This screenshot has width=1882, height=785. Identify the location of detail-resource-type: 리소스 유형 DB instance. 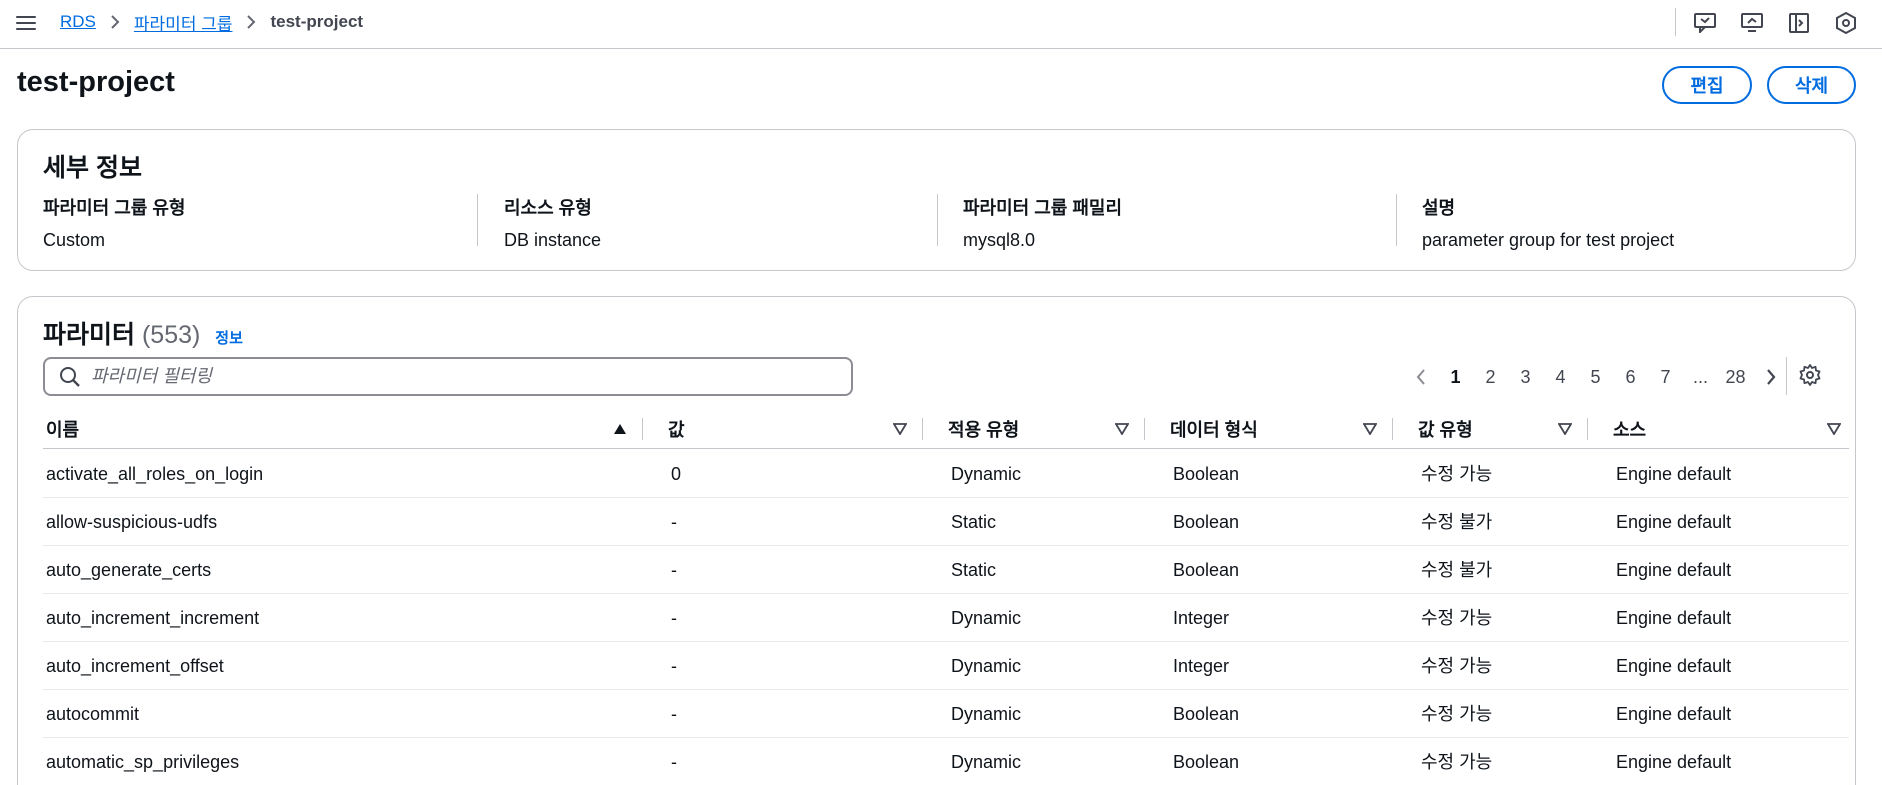
(552, 222).